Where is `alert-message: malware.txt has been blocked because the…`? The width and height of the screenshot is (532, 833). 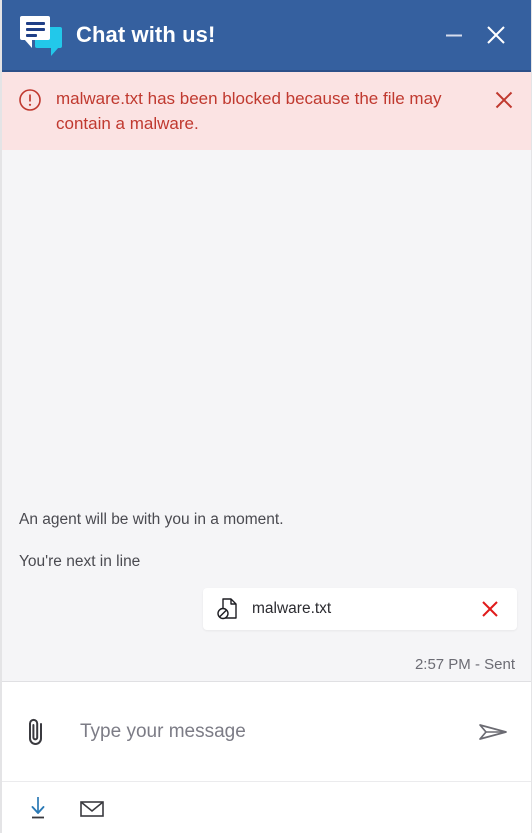 alert-message: malware.txt has been blocked because the… is located at coordinates (249, 111).